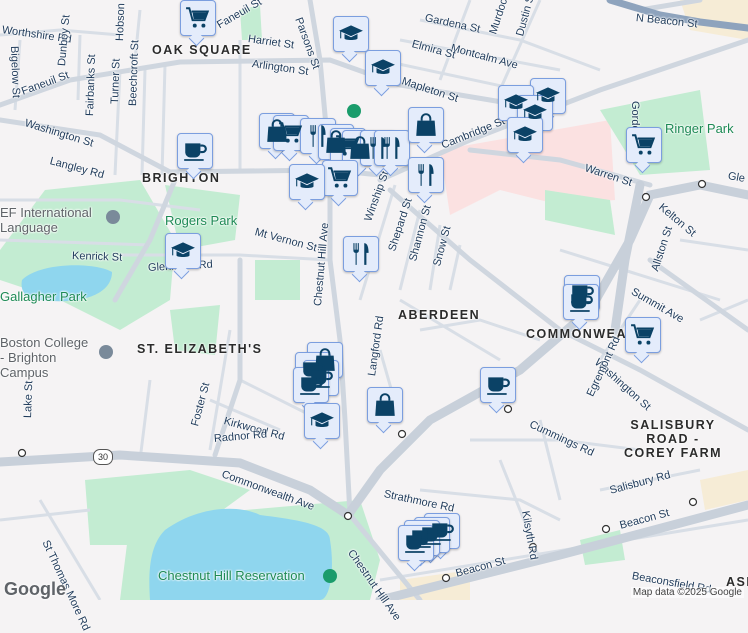 Image resolution: width=748 pixels, height=633 pixels. I want to click on route-30-shield: 30, so click(103, 457).